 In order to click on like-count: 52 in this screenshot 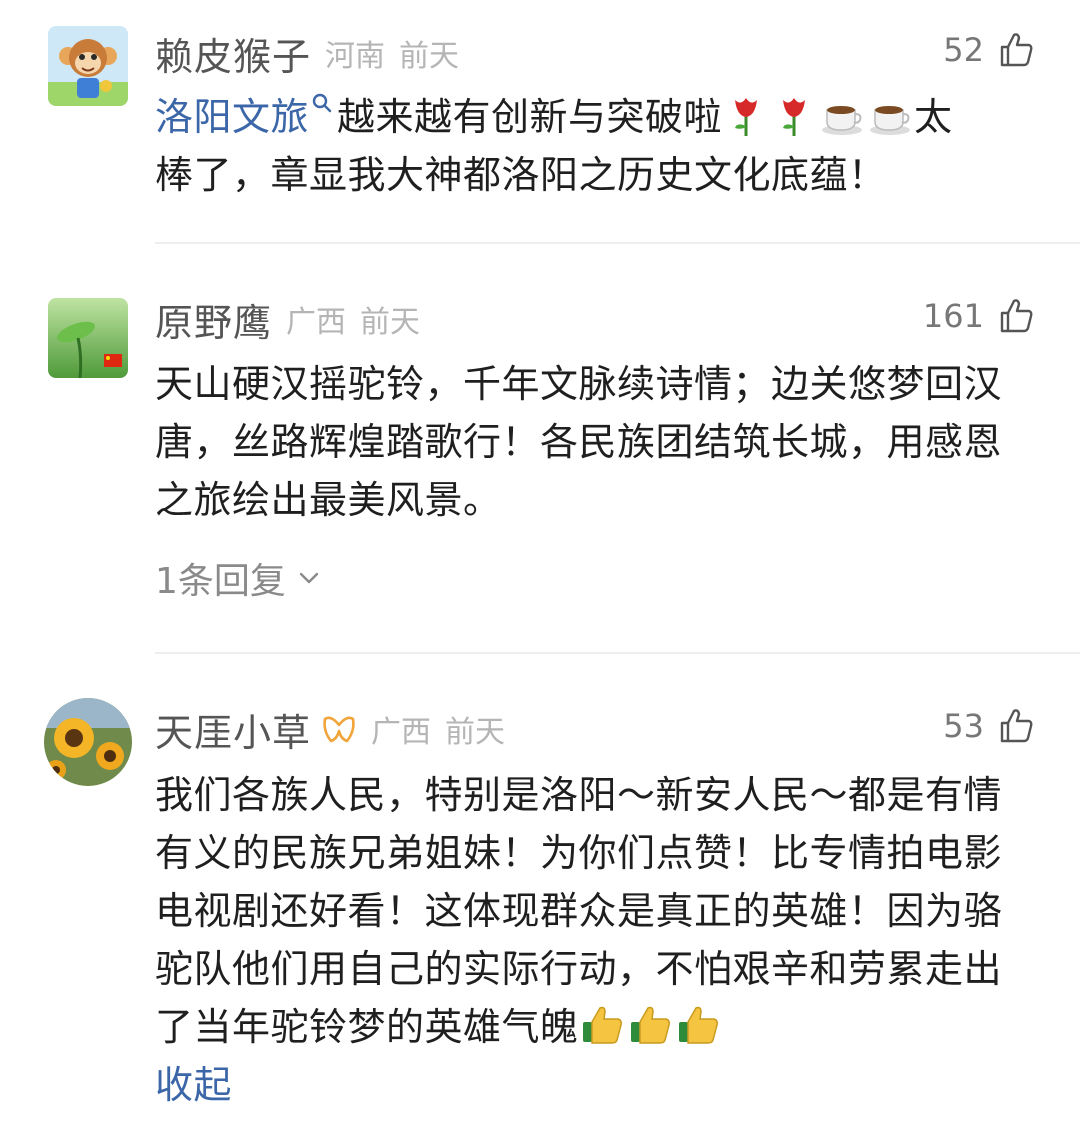, I will do `click(963, 50)`.